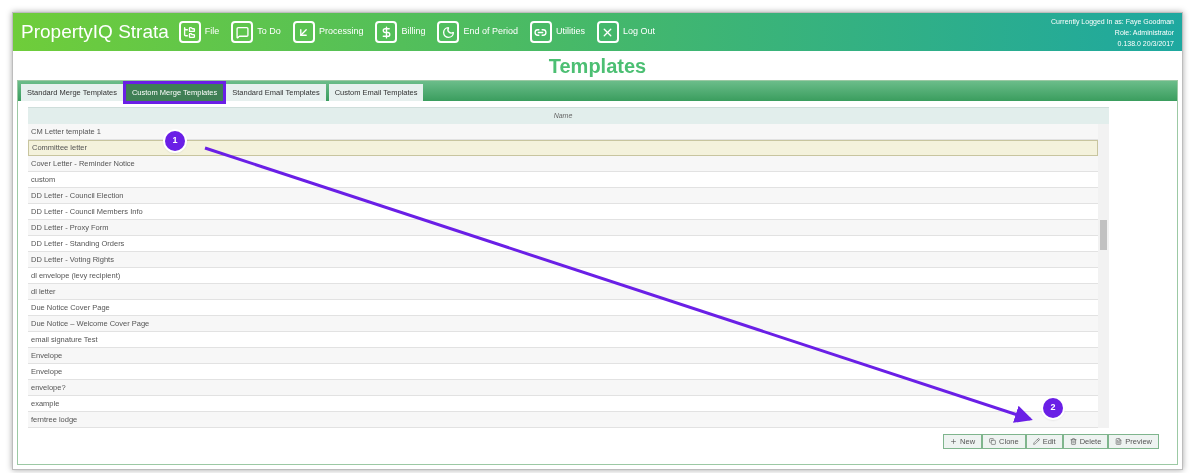 Image resolution: width=1195 pixels, height=473 pixels. I want to click on link-icon, so click(540, 32).